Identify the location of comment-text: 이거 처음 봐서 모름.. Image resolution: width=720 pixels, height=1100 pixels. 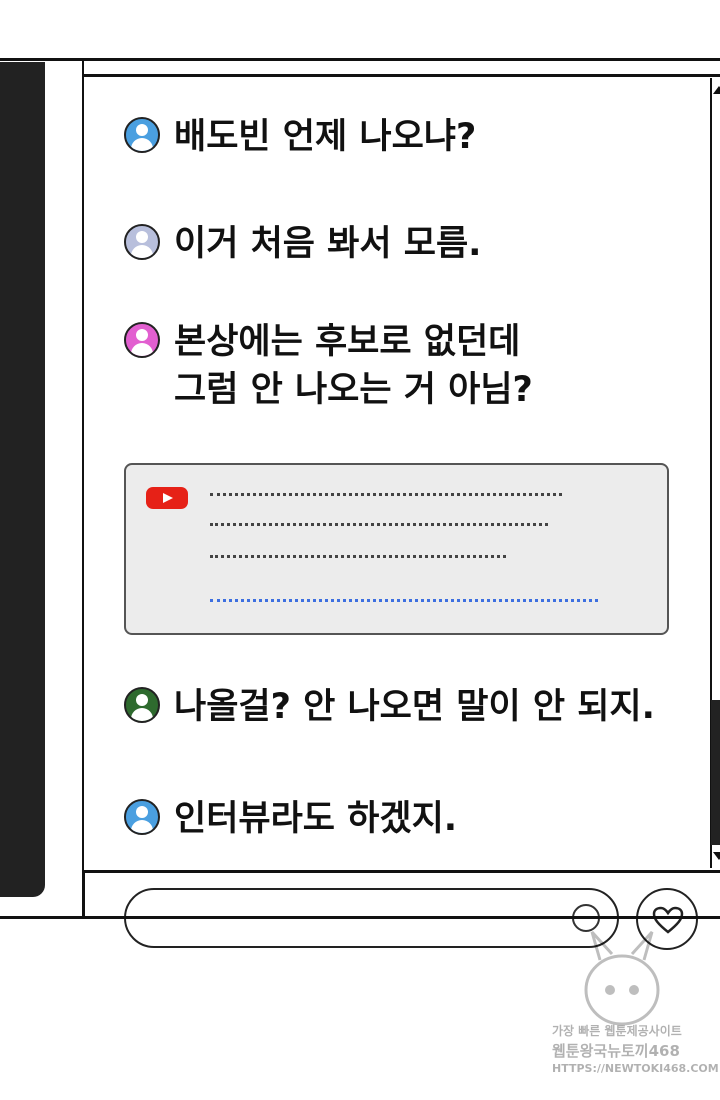
(328, 244).